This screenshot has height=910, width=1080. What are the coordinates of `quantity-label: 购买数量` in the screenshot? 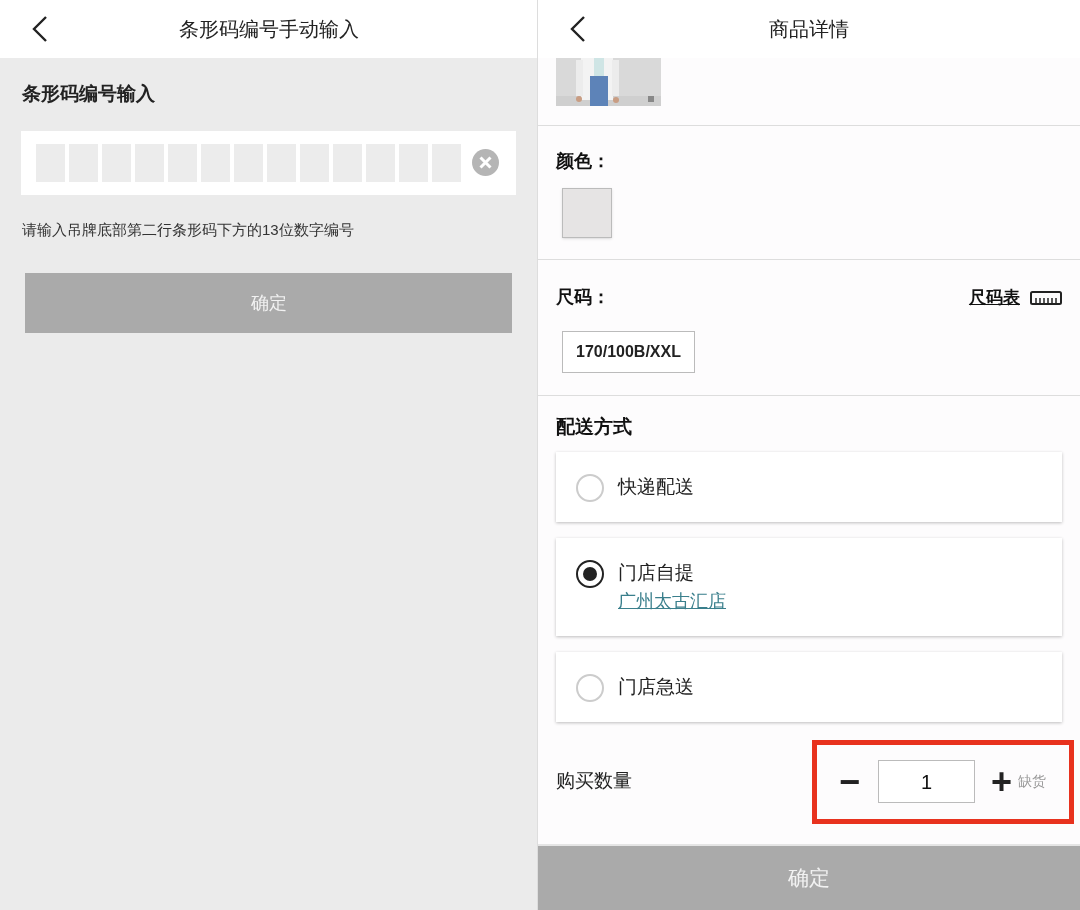 It's located at (594, 781).